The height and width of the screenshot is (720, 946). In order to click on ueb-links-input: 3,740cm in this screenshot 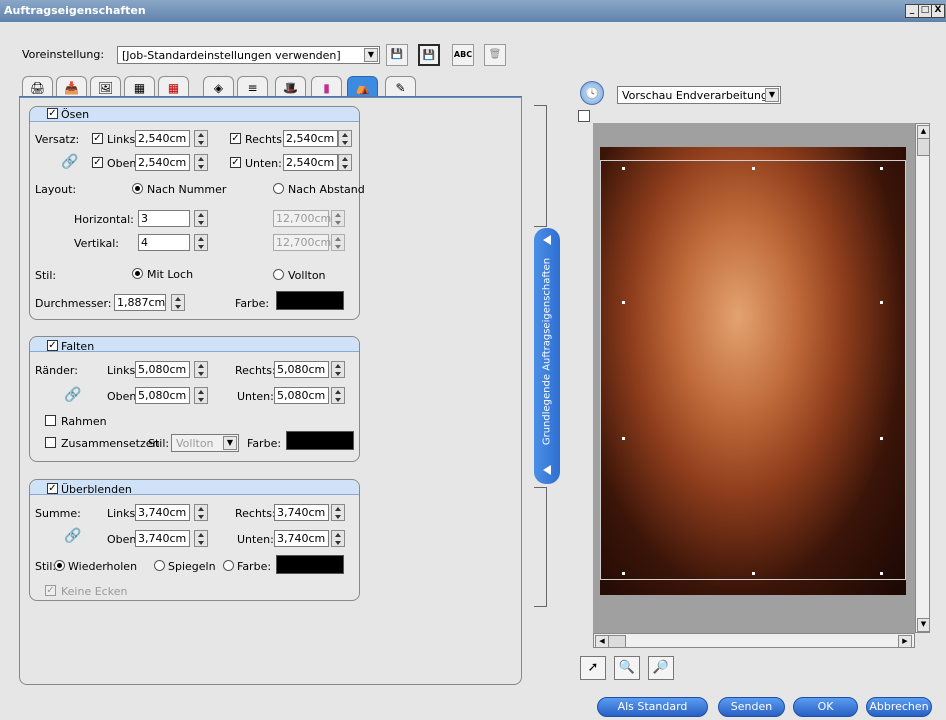, I will do `click(162, 512)`.